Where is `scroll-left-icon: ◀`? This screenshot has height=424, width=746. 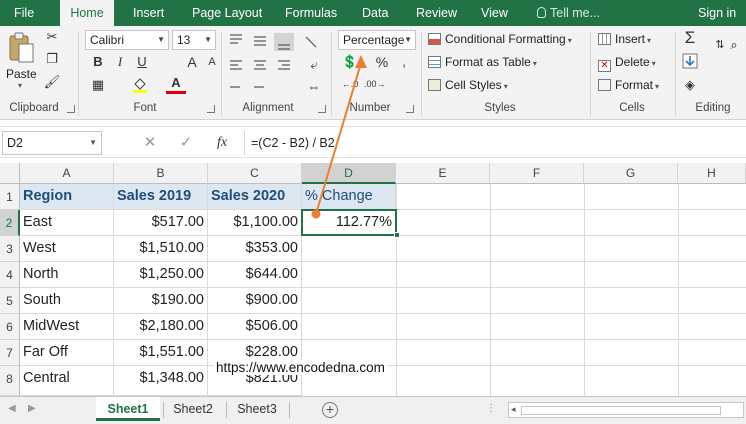 scroll-left-icon: ◀ is located at coordinates (12, 408).